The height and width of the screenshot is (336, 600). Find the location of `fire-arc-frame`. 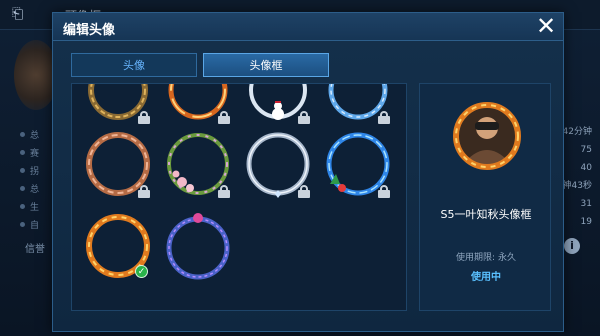

fire-arc-frame is located at coordinates (198, 105).